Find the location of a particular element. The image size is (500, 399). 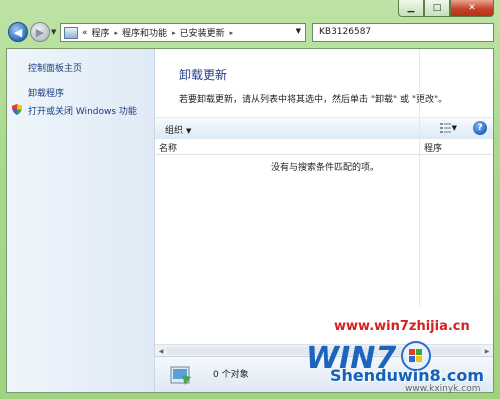

instruction-text: 若要卸载更新，请从列表中将其选中，然后单击 "卸载" 或 "更改"。 is located at coordinates (313, 100).